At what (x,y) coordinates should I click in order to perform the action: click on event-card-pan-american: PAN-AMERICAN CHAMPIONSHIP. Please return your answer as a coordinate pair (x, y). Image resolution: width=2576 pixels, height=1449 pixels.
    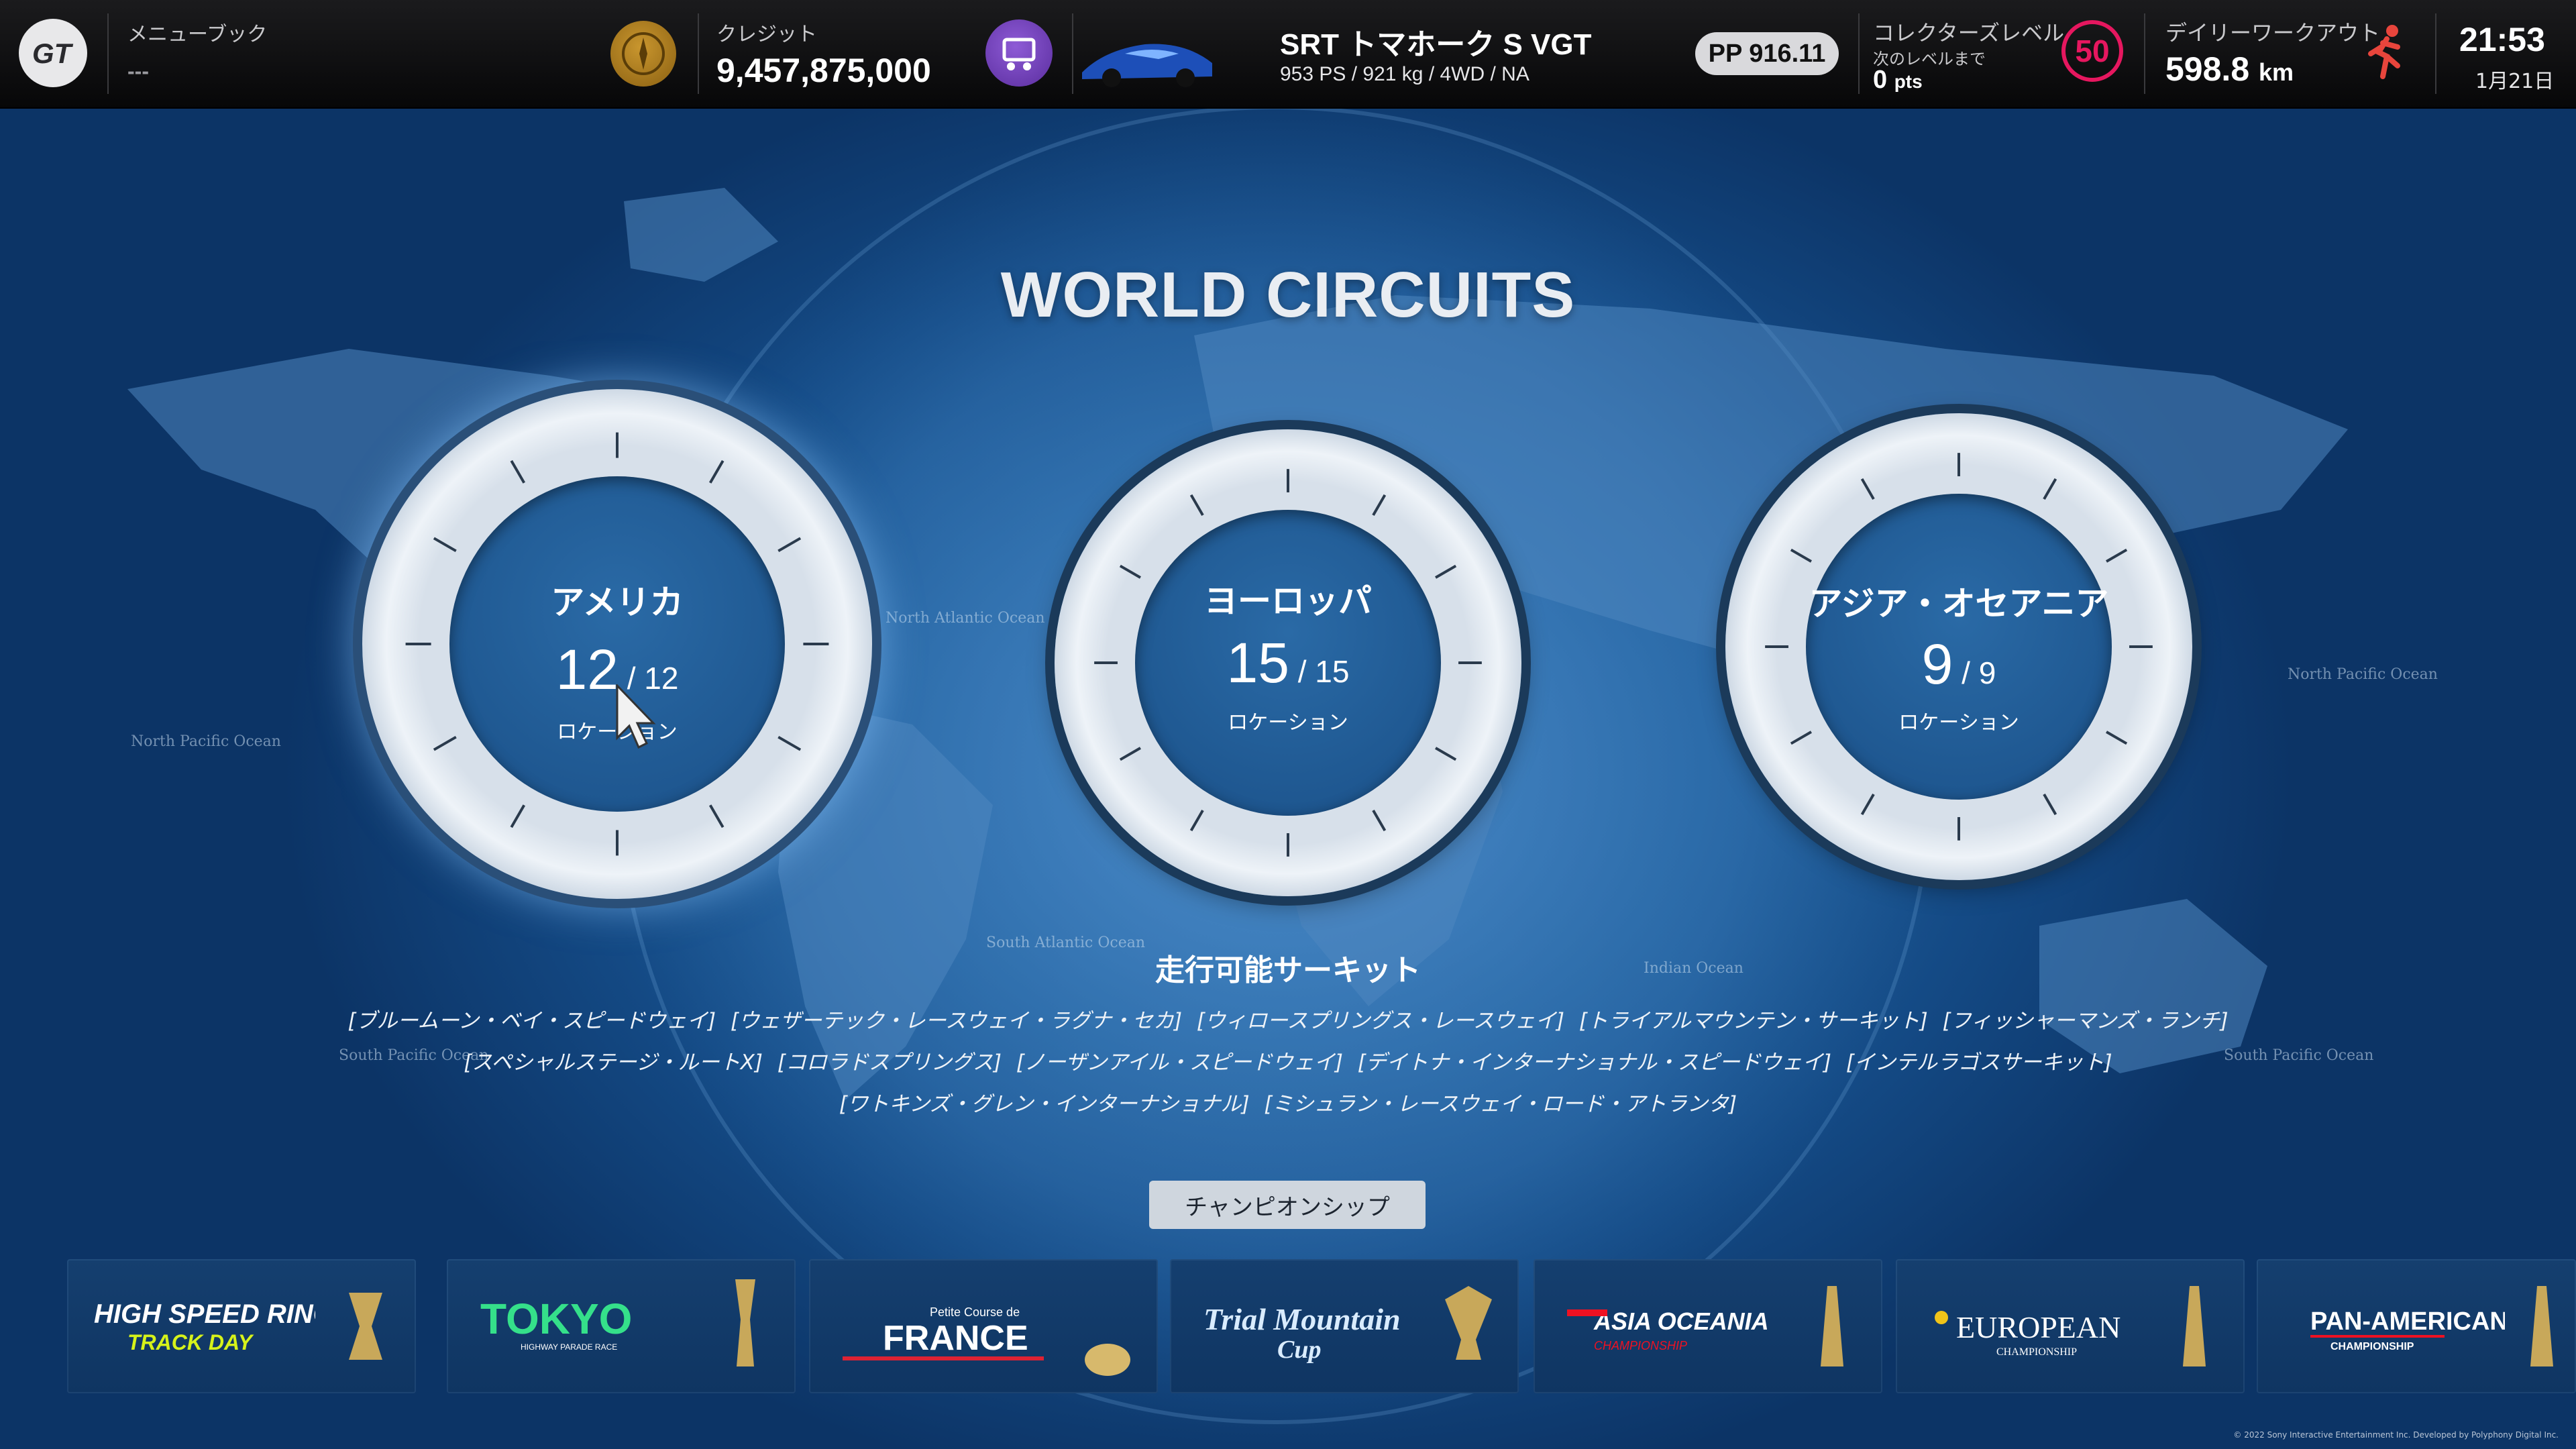
    Looking at the image, I should click on (2416, 1326).